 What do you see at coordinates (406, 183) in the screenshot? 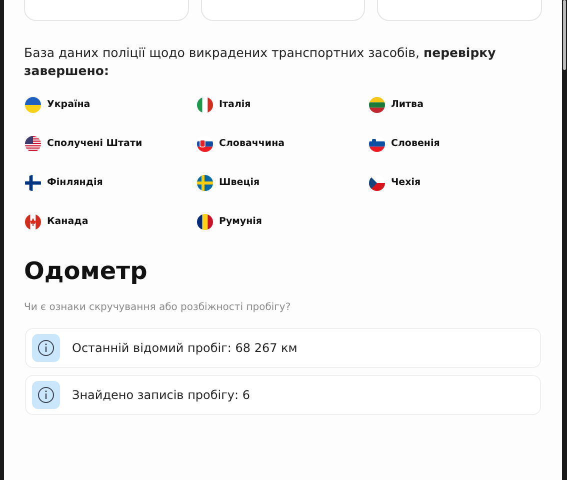
I see `country-name: Чехія` at bounding box center [406, 183].